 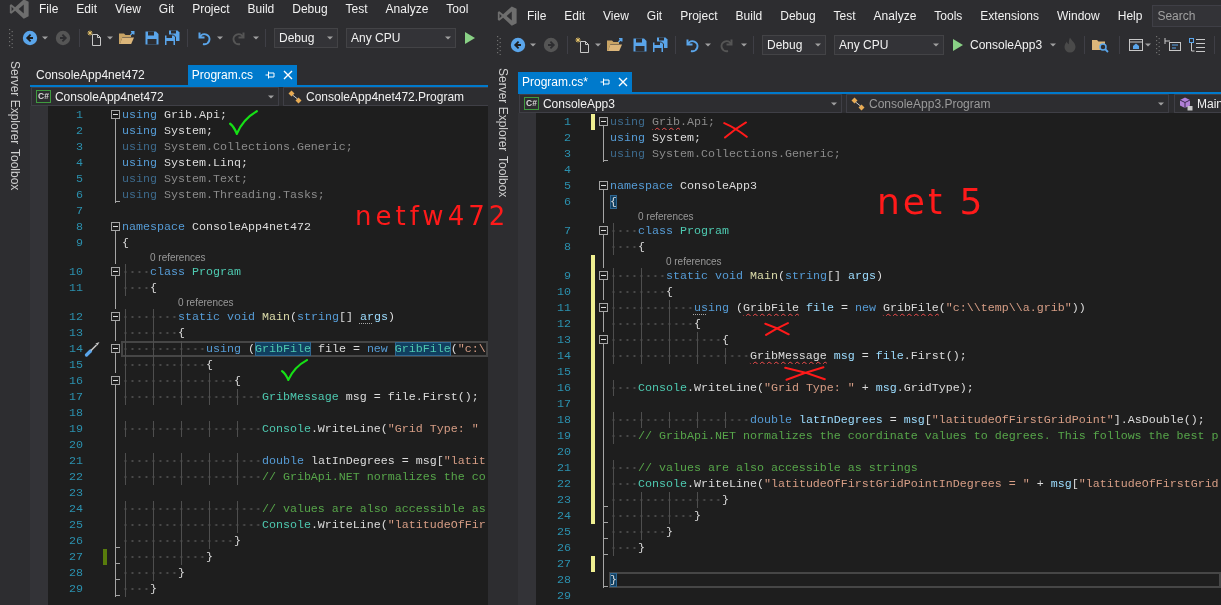 What do you see at coordinates (564, 372) in the screenshot?
I see `line-number: 15` at bounding box center [564, 372].